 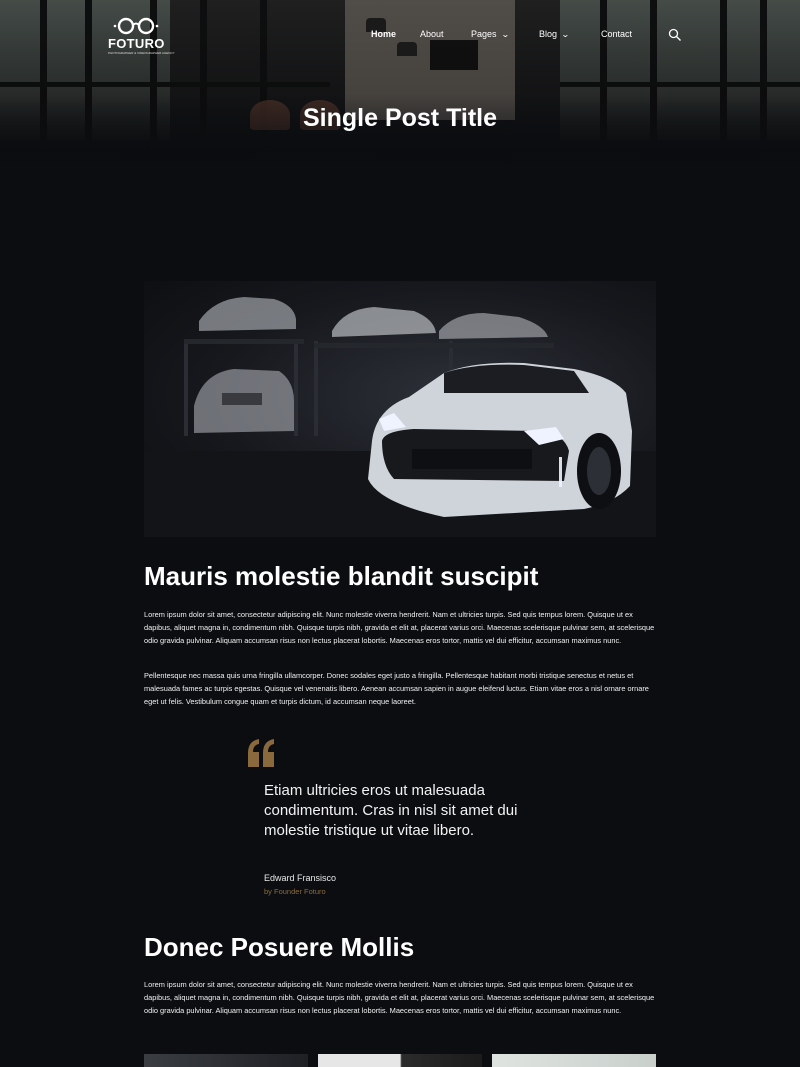 I want to click on quote-author-role: by Founder Foturo, so click(x=295, y=891).